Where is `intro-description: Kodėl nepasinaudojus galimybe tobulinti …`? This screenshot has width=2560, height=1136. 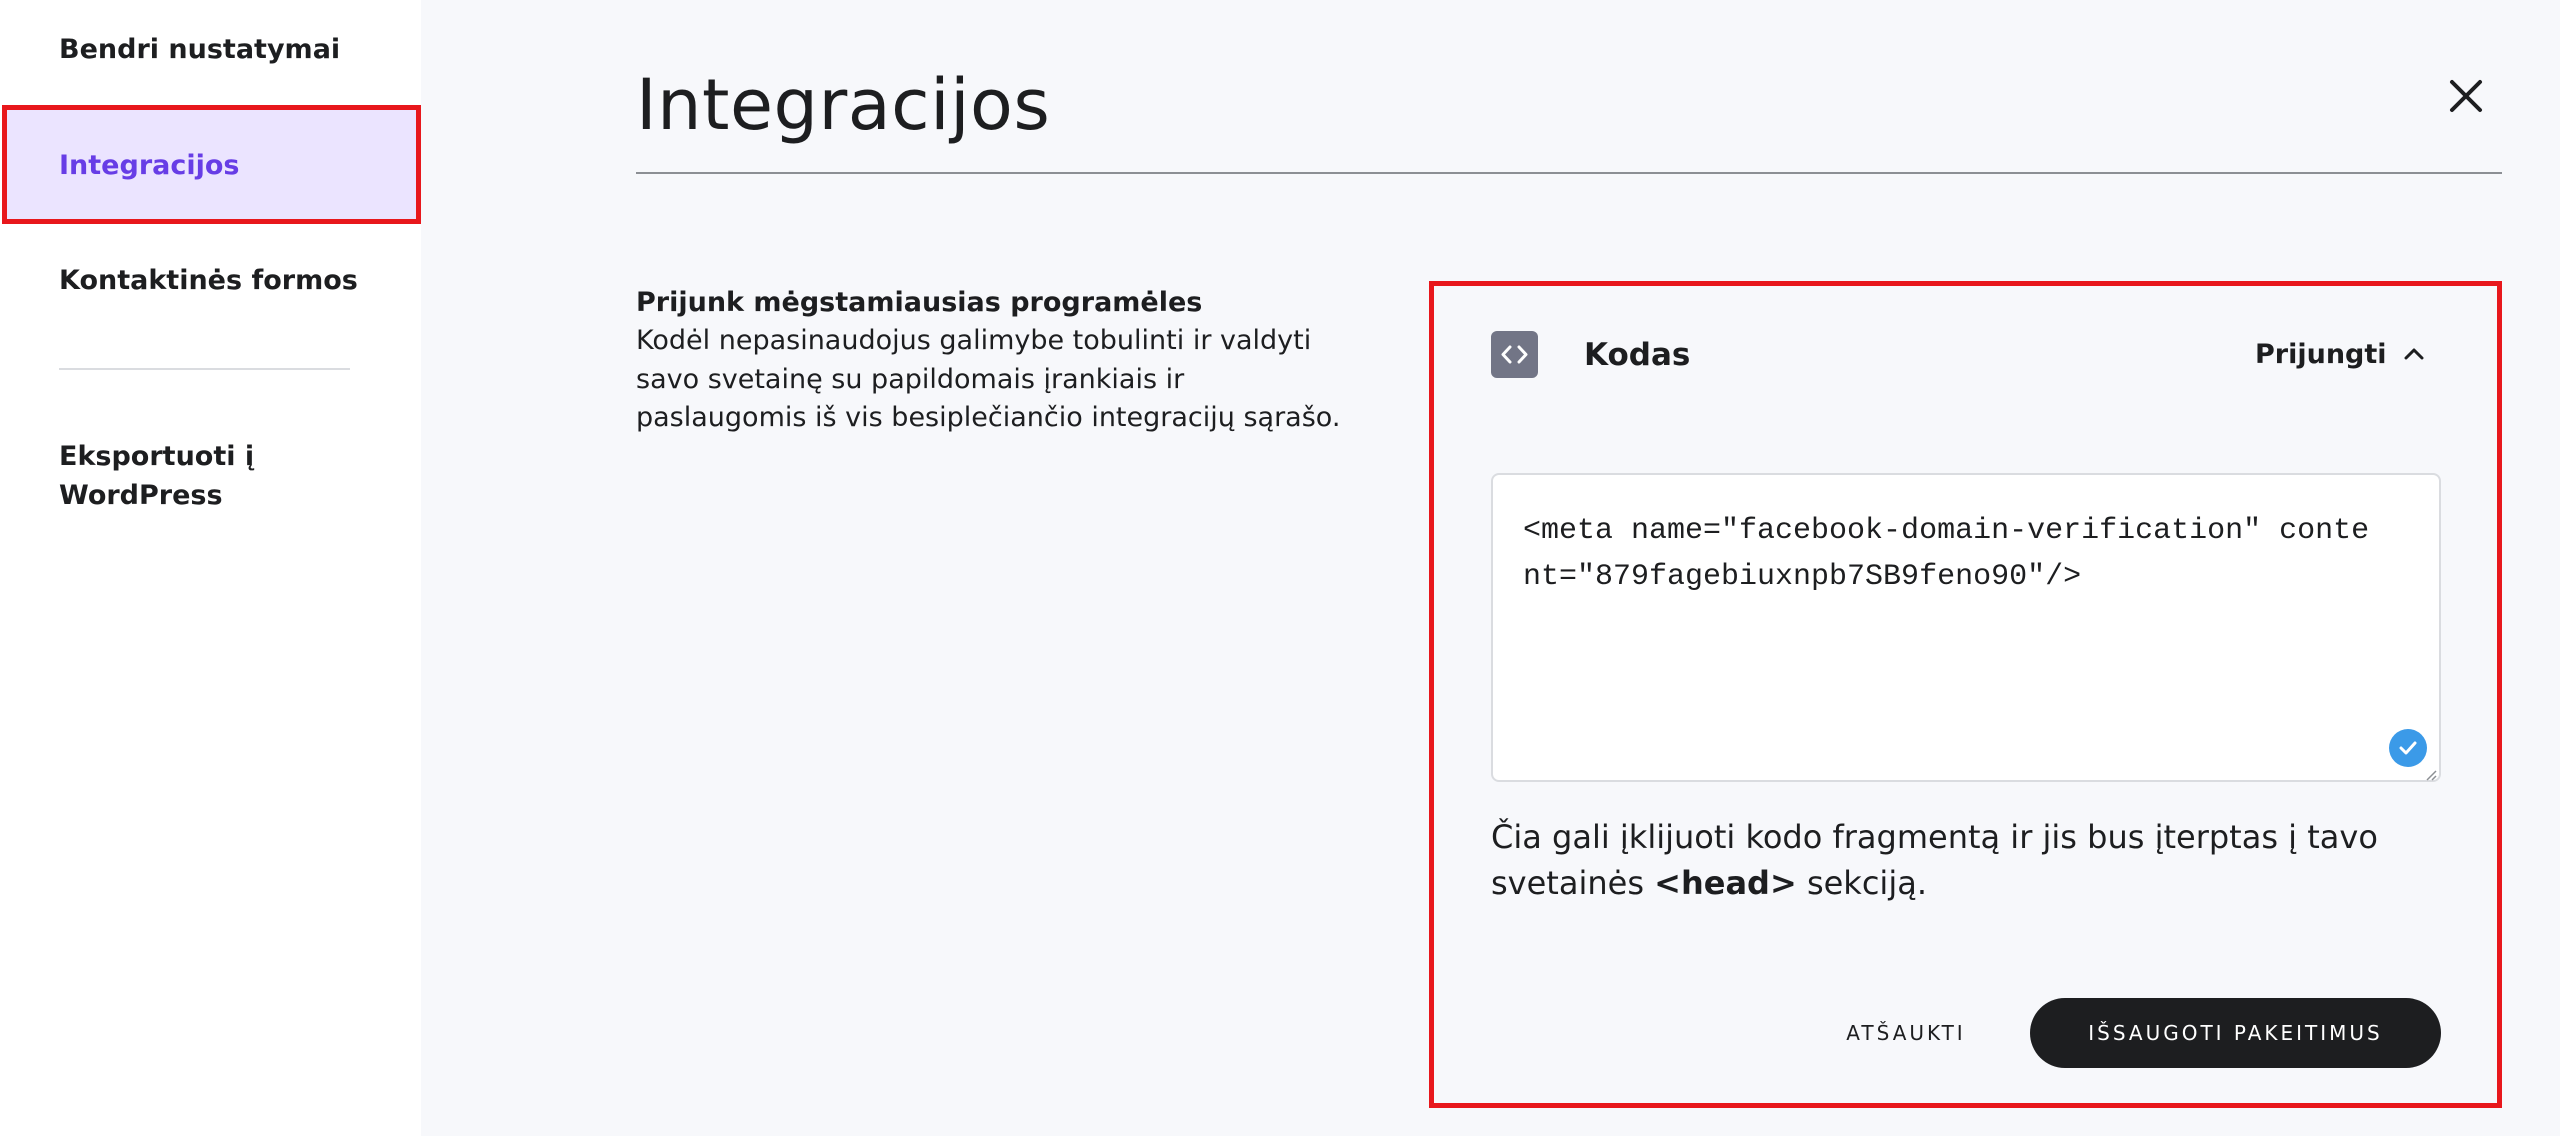
intro-description: Kodėl nepasinaudojus galimybe tobulinti … is located at coordinates (988, 379).